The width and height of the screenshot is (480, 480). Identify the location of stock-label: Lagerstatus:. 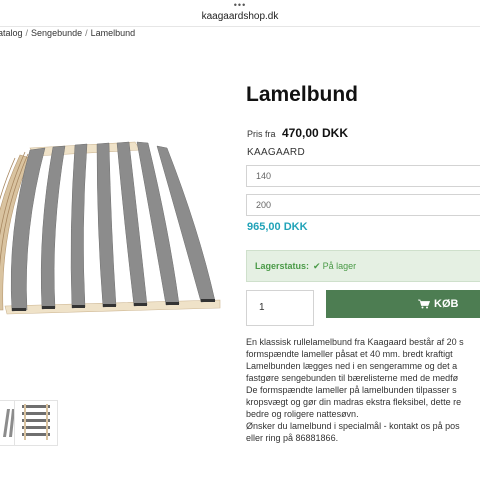
(282, 266).